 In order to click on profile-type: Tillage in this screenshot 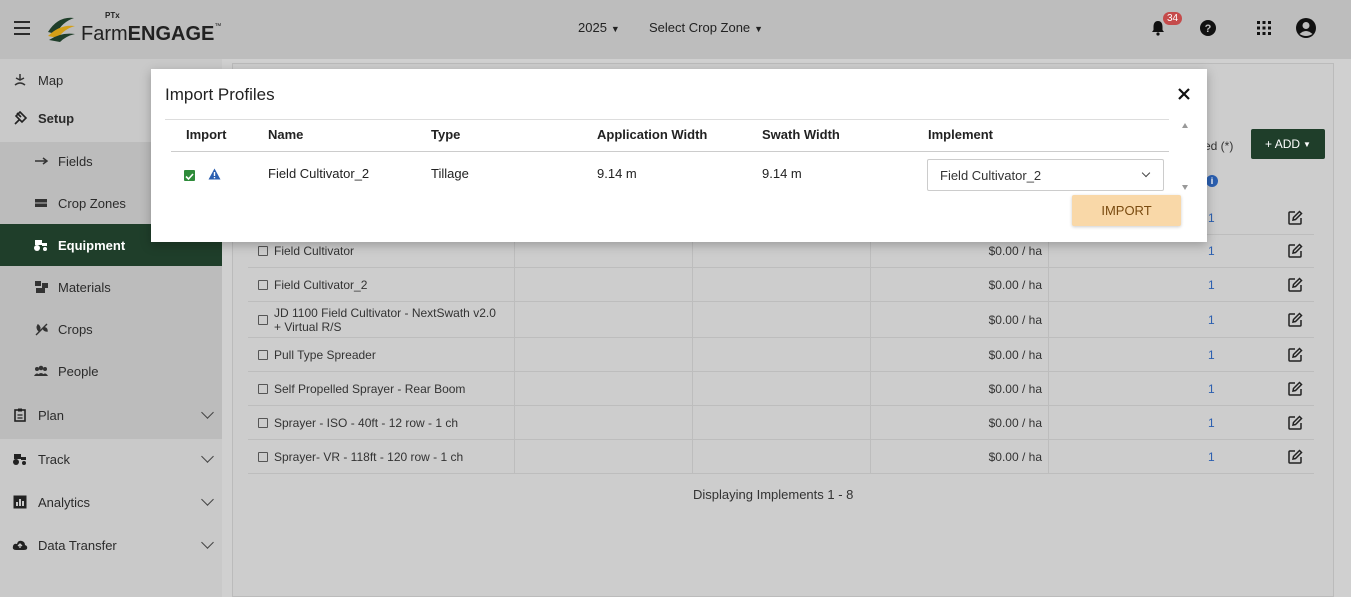, I will do `click(450, 173)`.